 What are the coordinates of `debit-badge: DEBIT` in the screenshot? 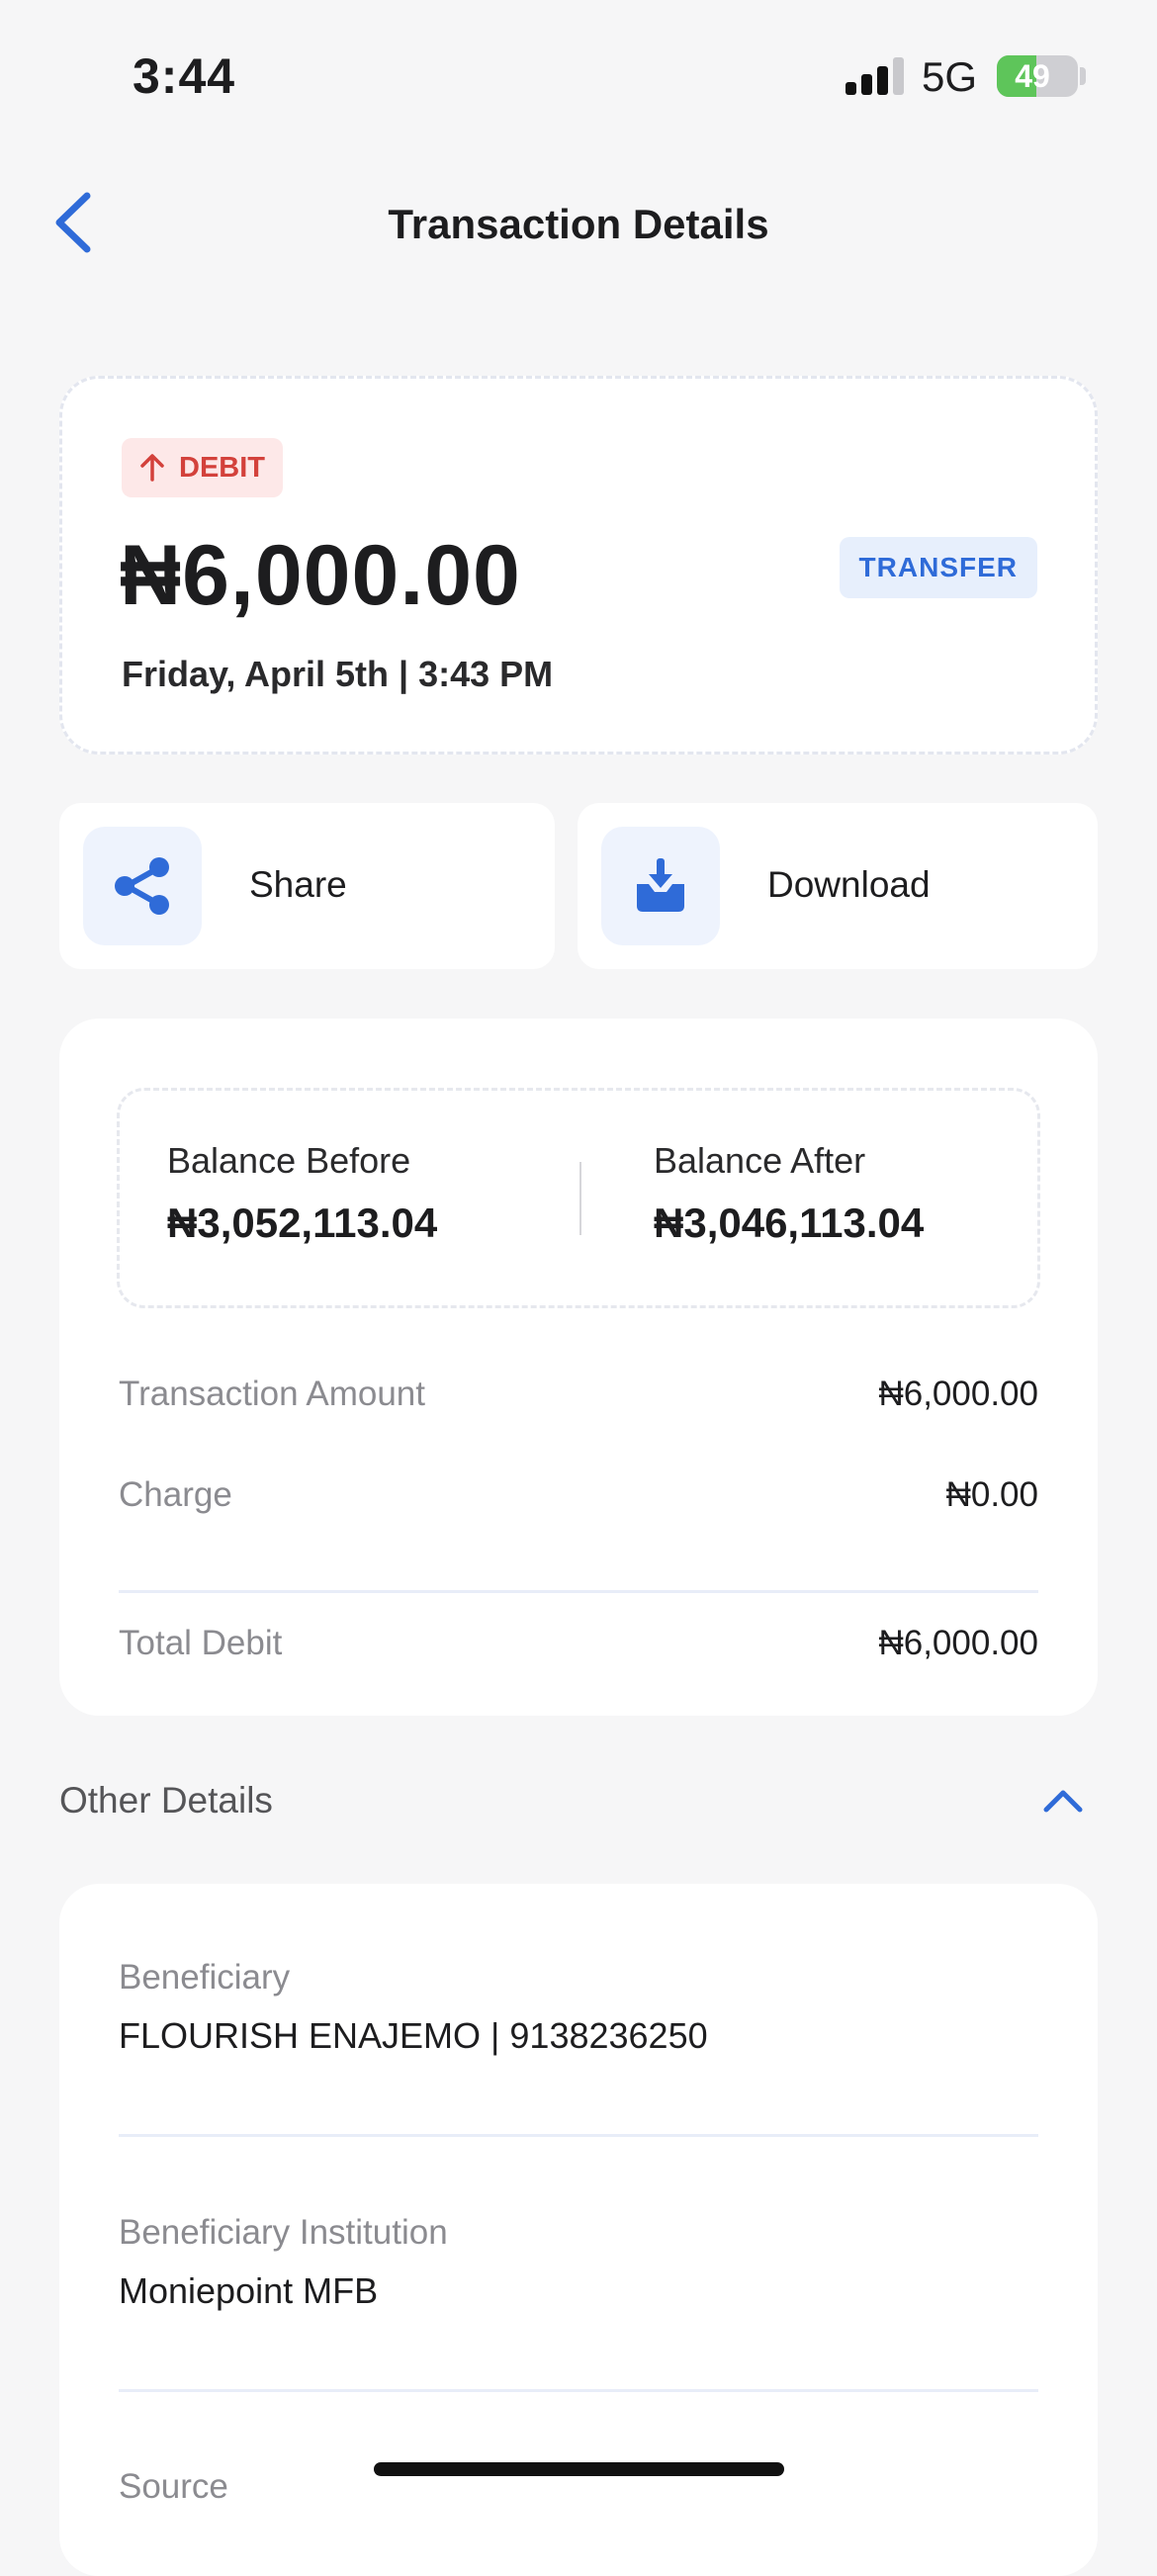 It's located at (203, 467).